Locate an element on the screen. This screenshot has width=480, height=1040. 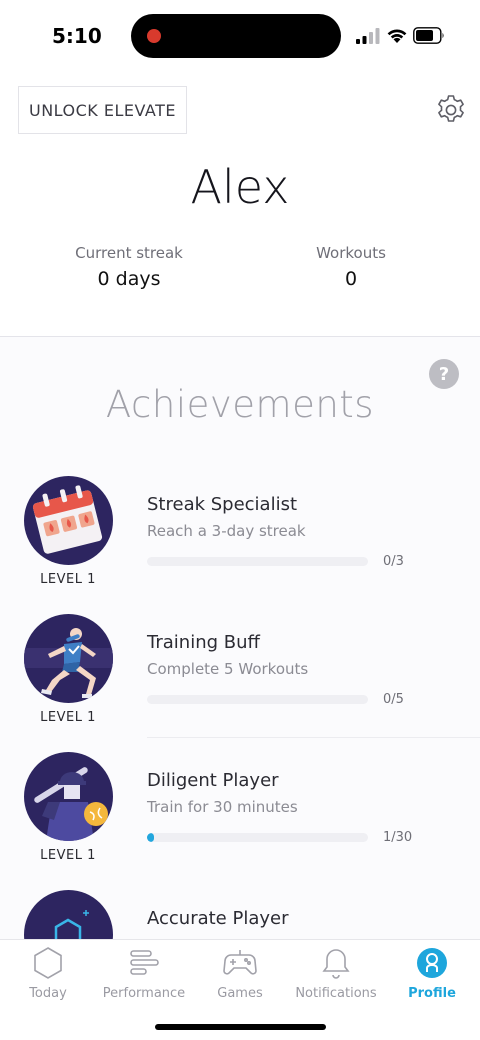
row-divider is located at coordinates (313, 737).